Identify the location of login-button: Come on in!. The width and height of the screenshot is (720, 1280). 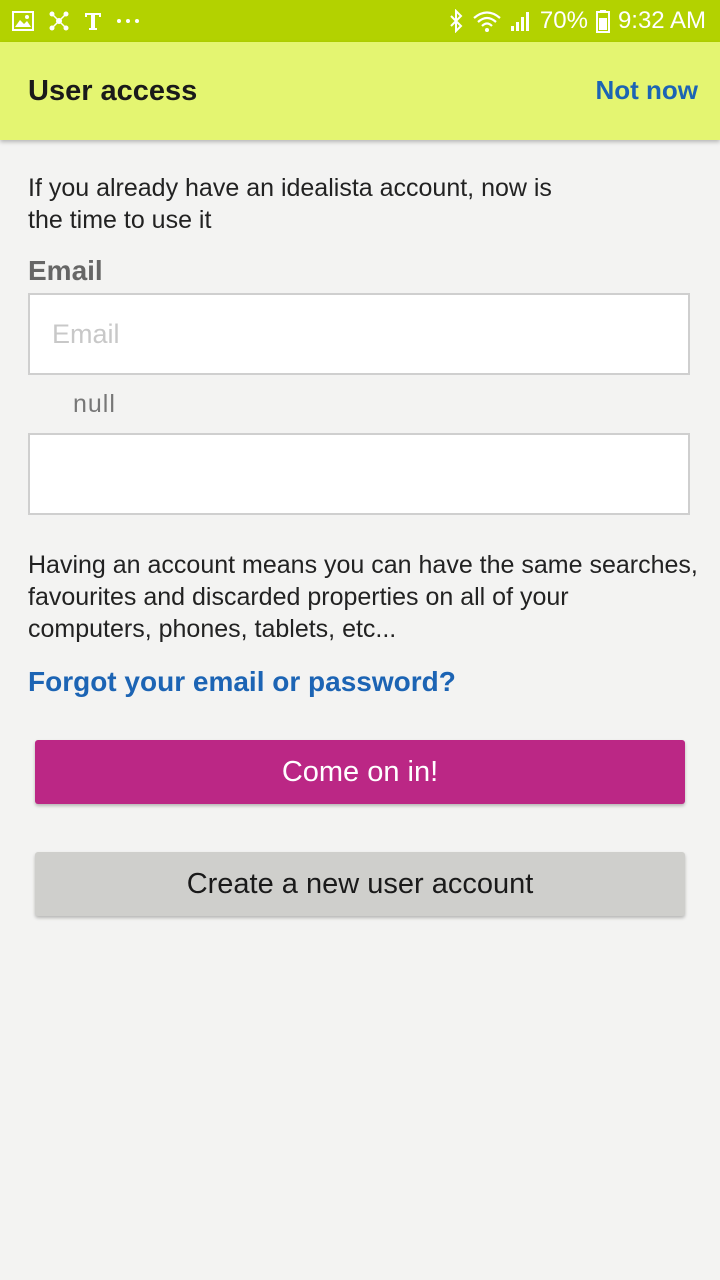
(360, 772).